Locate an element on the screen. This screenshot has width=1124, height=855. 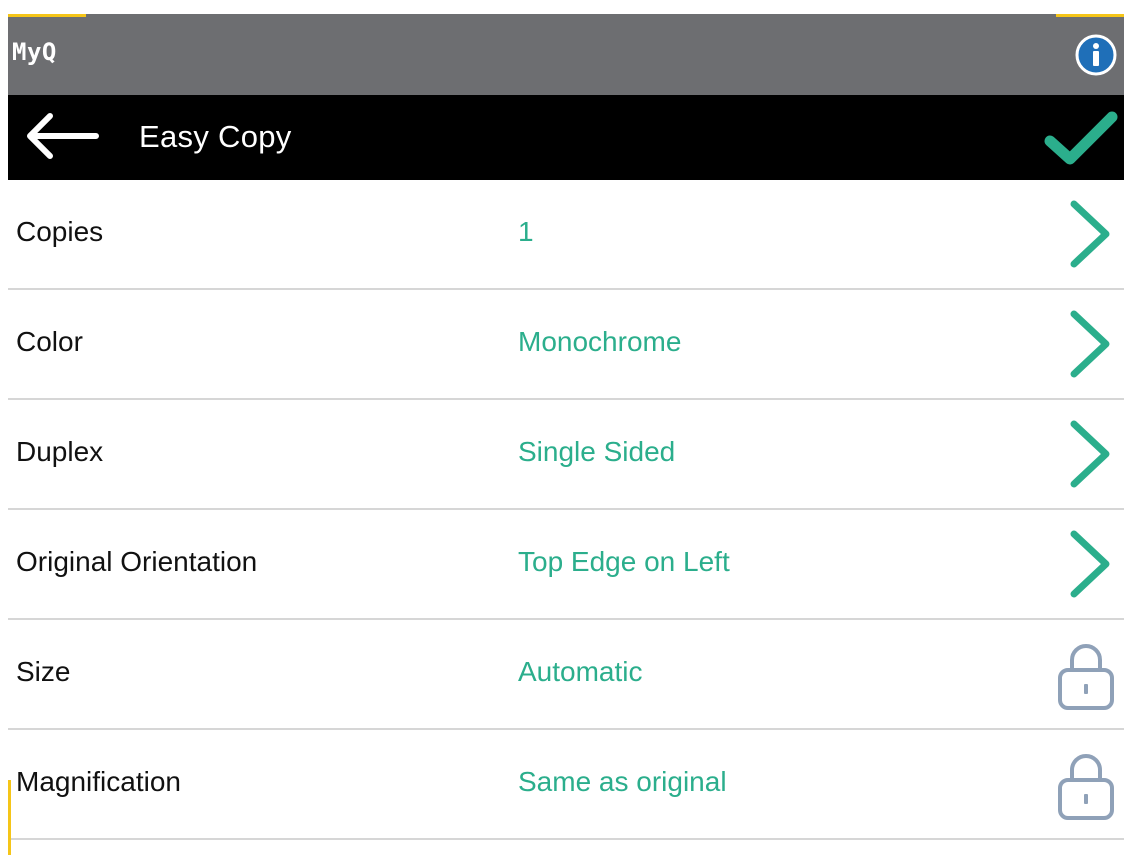
setting-label: Color is located at coordinates (49, 341).